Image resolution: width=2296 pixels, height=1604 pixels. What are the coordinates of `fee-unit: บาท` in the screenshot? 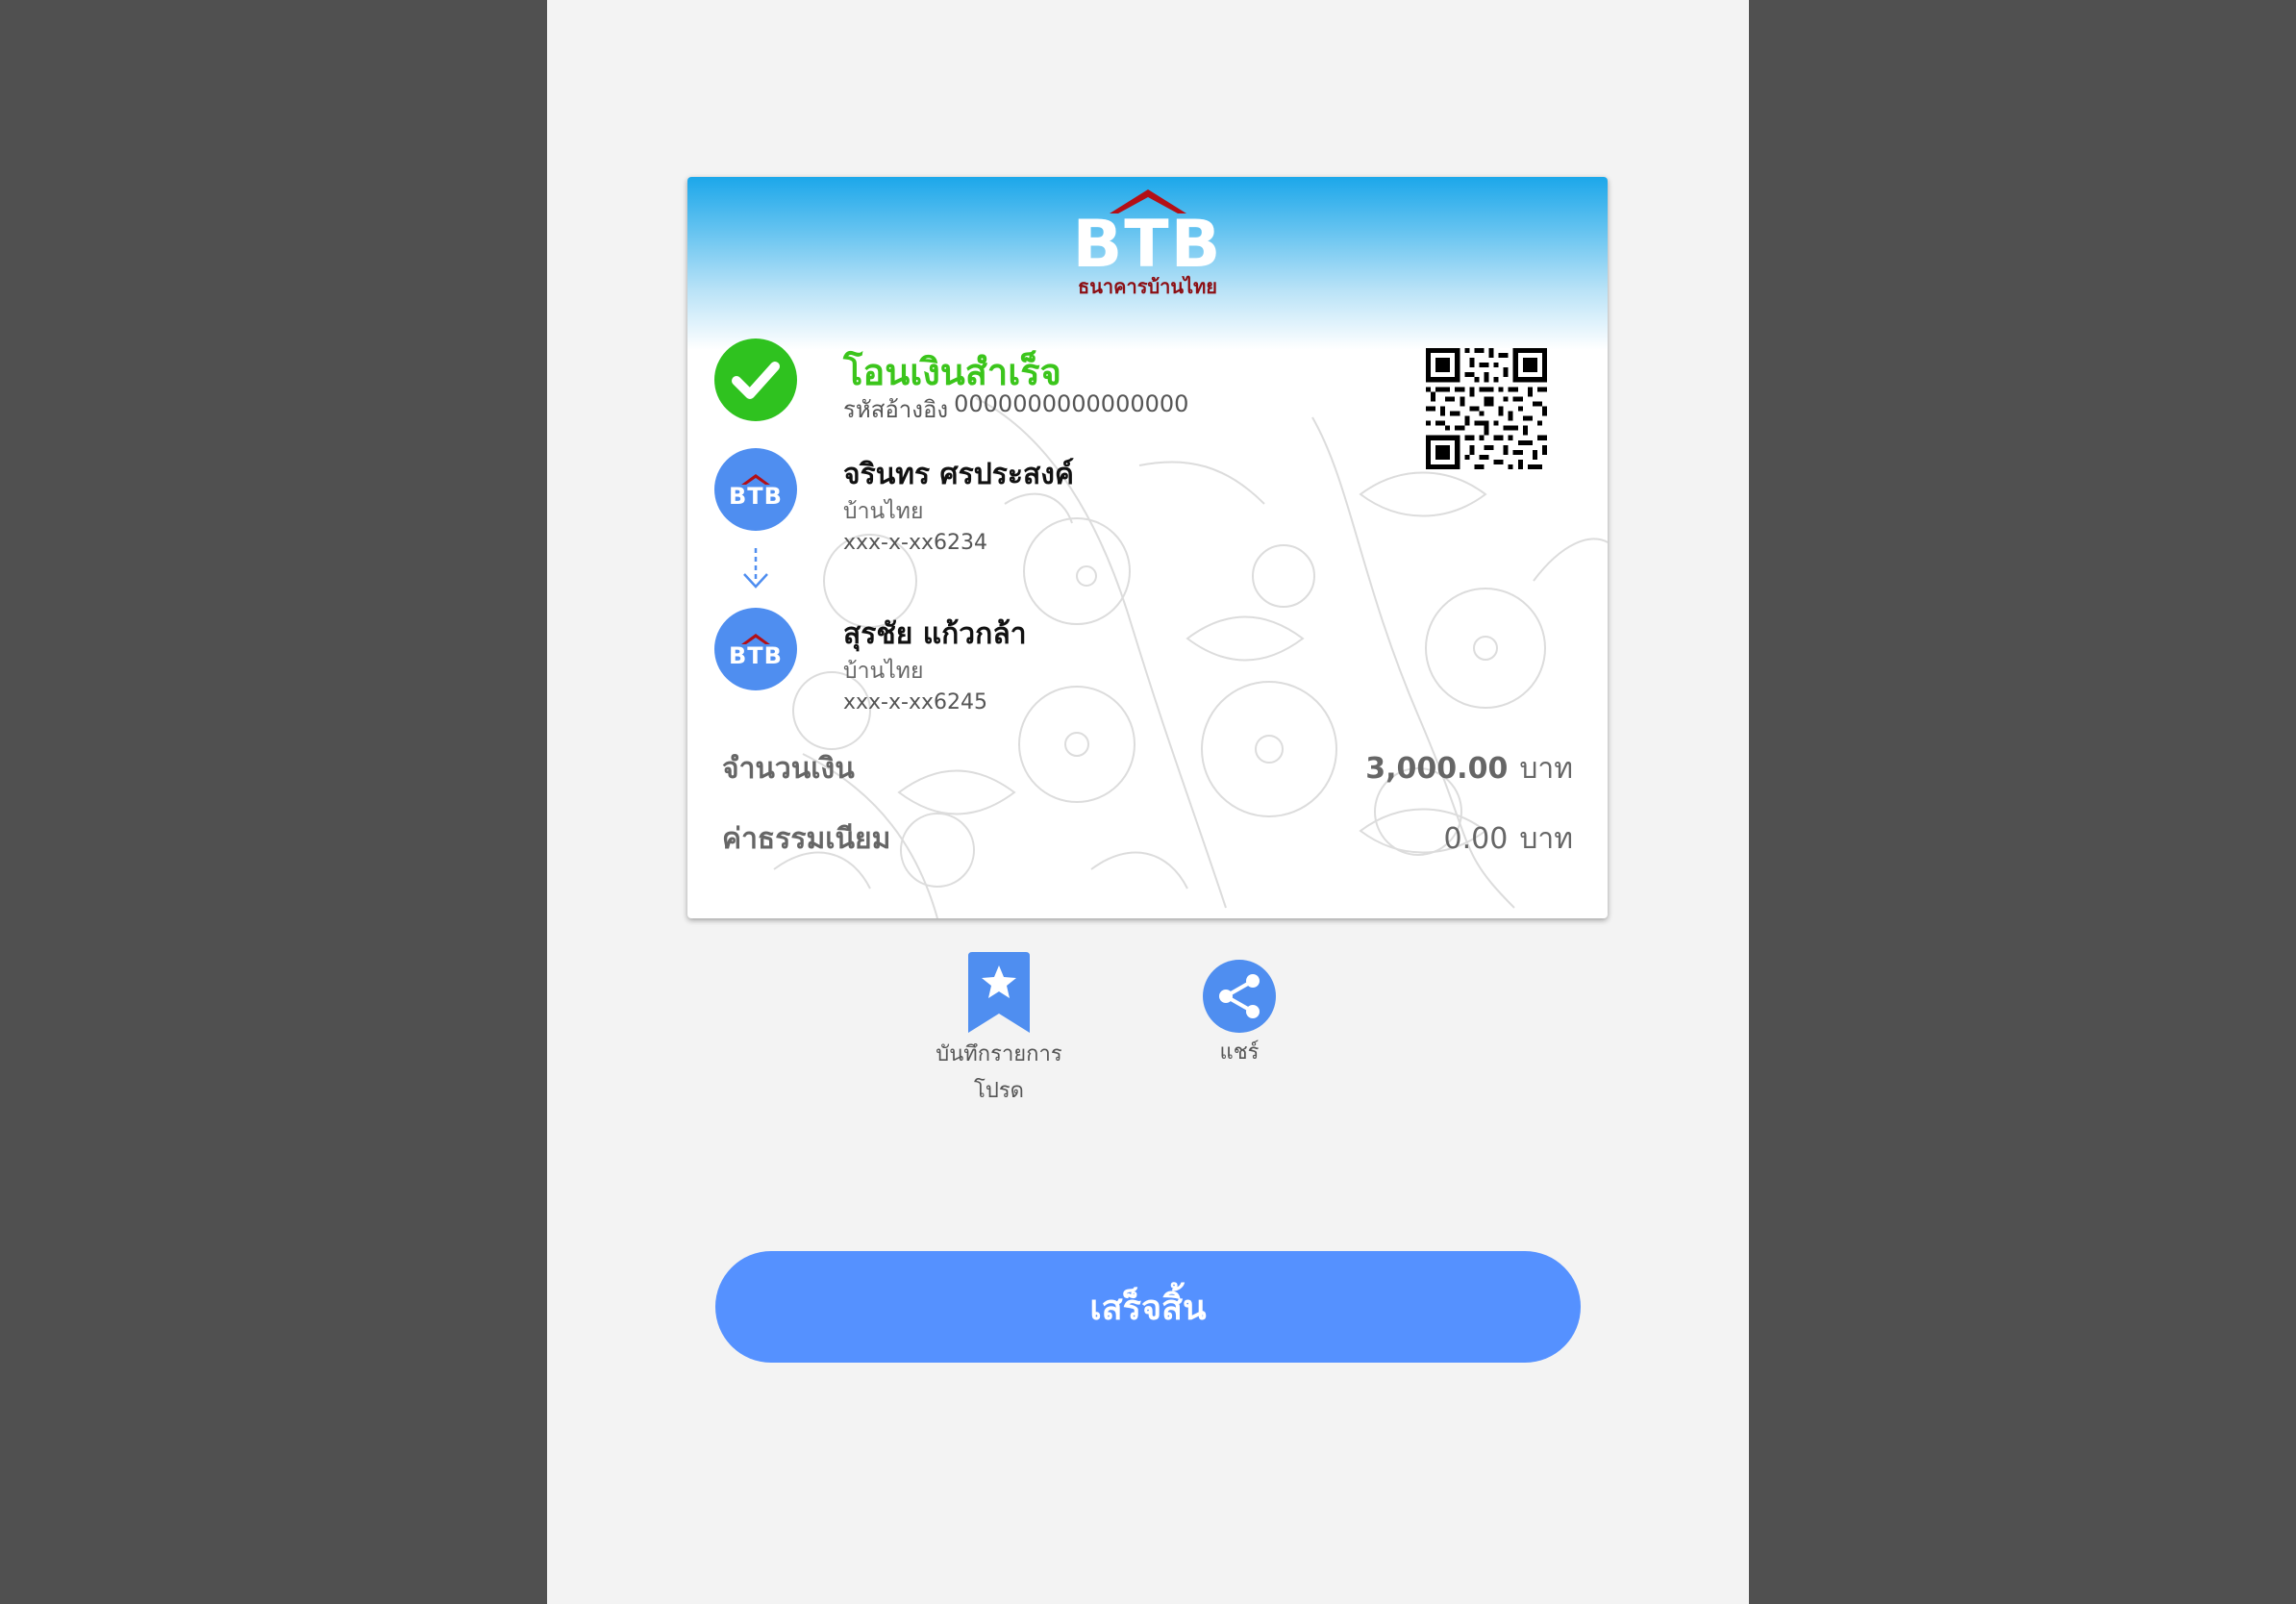 It's located at (1546, 839).